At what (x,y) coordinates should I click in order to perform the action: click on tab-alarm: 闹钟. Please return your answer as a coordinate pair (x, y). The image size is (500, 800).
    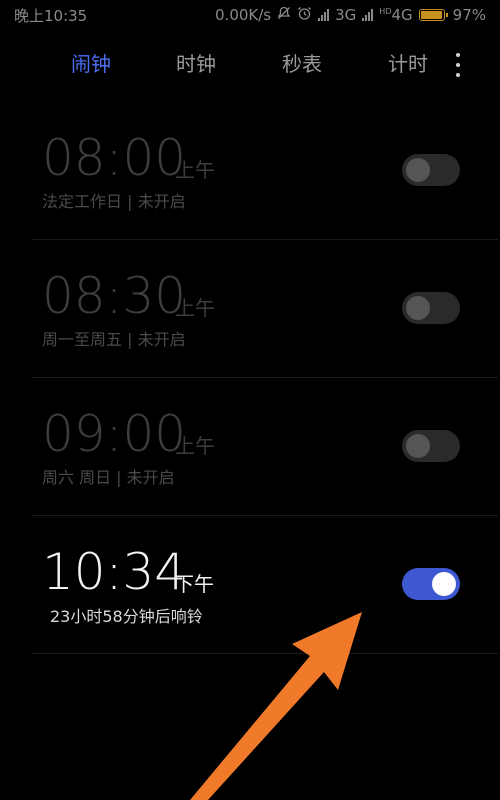
    Looking at the image, I should click on (91, 62).